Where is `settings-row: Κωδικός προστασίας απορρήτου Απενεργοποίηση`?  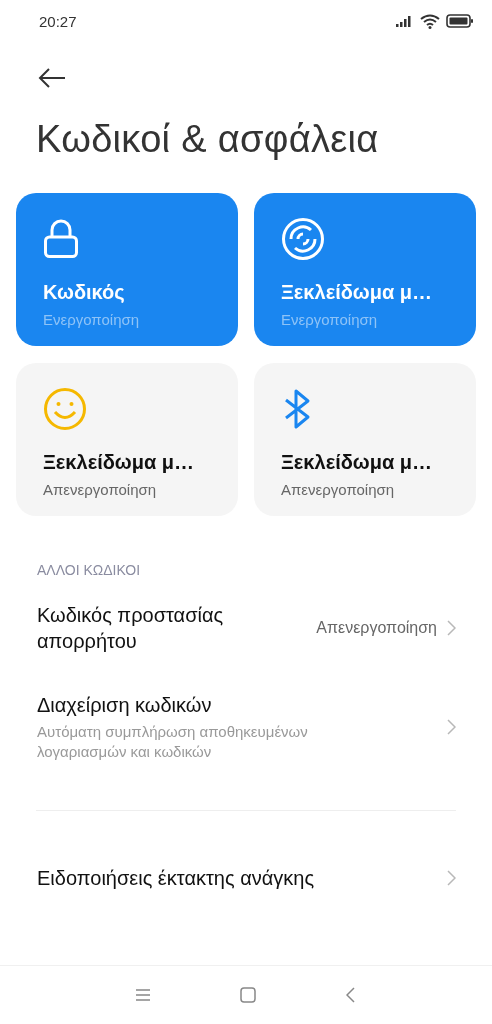 settings-row: Κωδικός προστασίας απορρήτου Απενεργοποίηση is located at coordinates (246, 623).